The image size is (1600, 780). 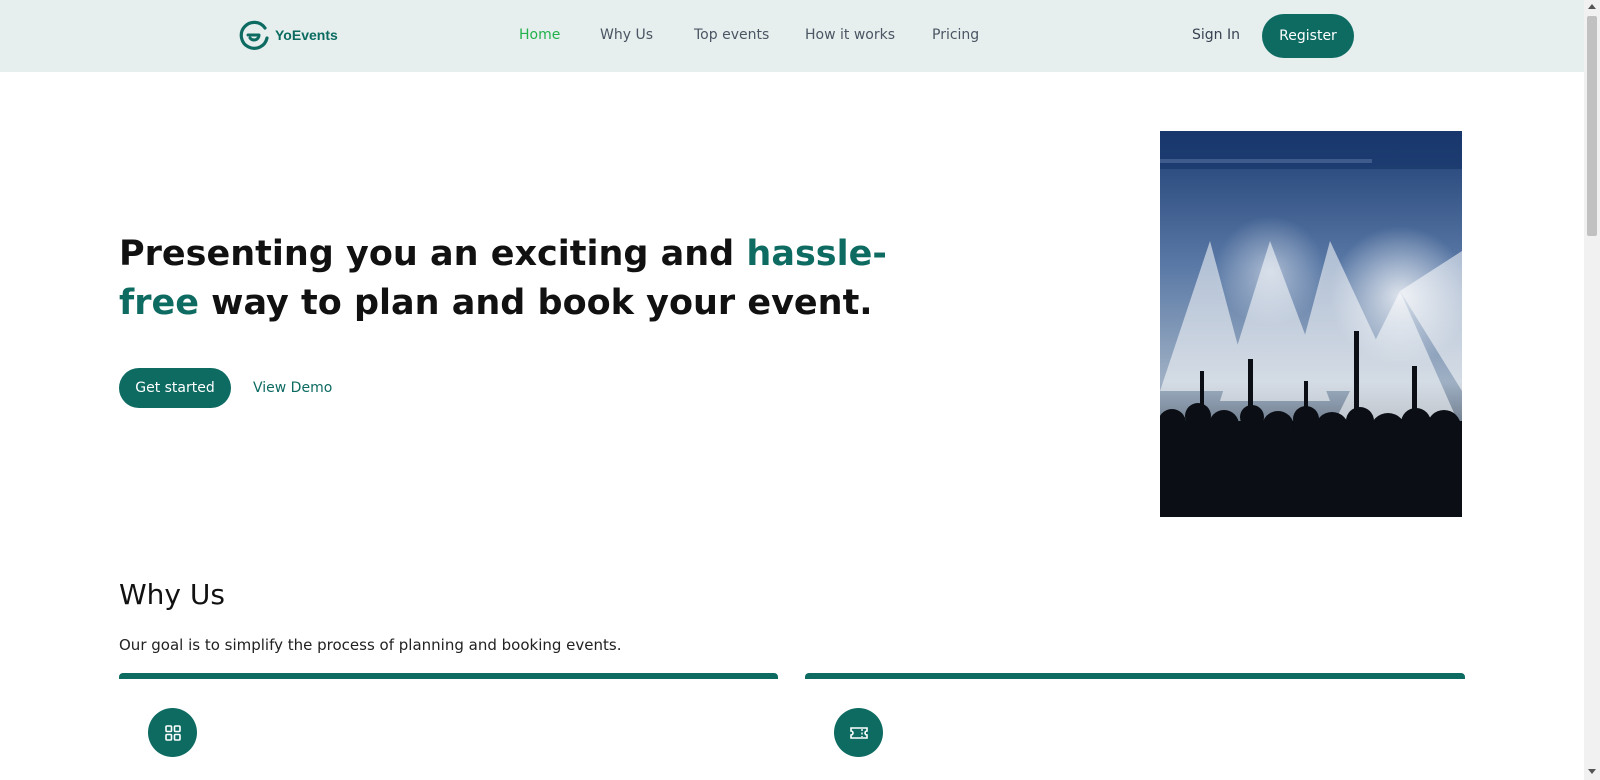 I want to click on page-scrollbar, so click(x=1592, y=390).